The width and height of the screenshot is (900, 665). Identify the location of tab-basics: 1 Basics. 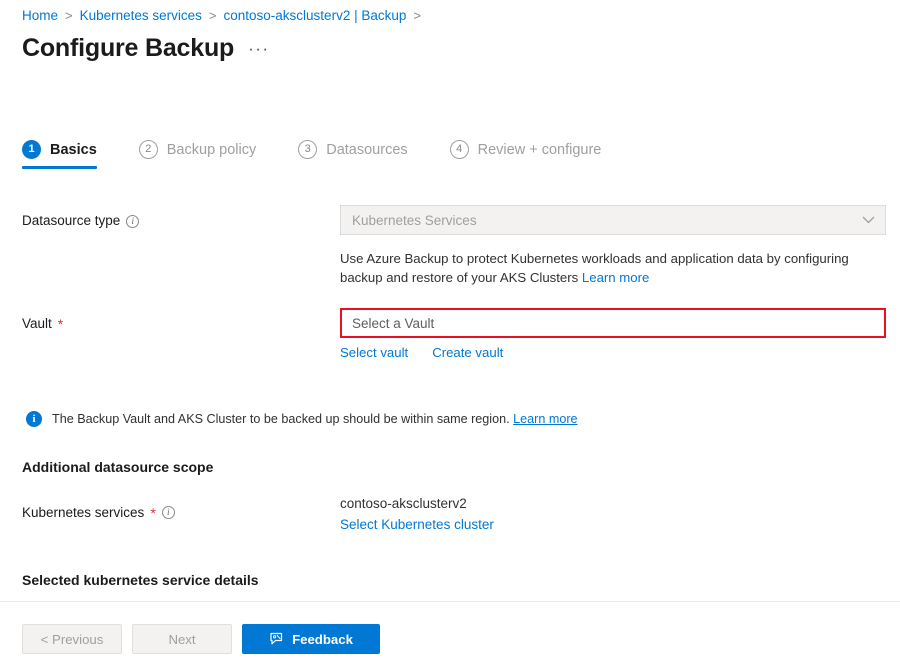
(70, 154).